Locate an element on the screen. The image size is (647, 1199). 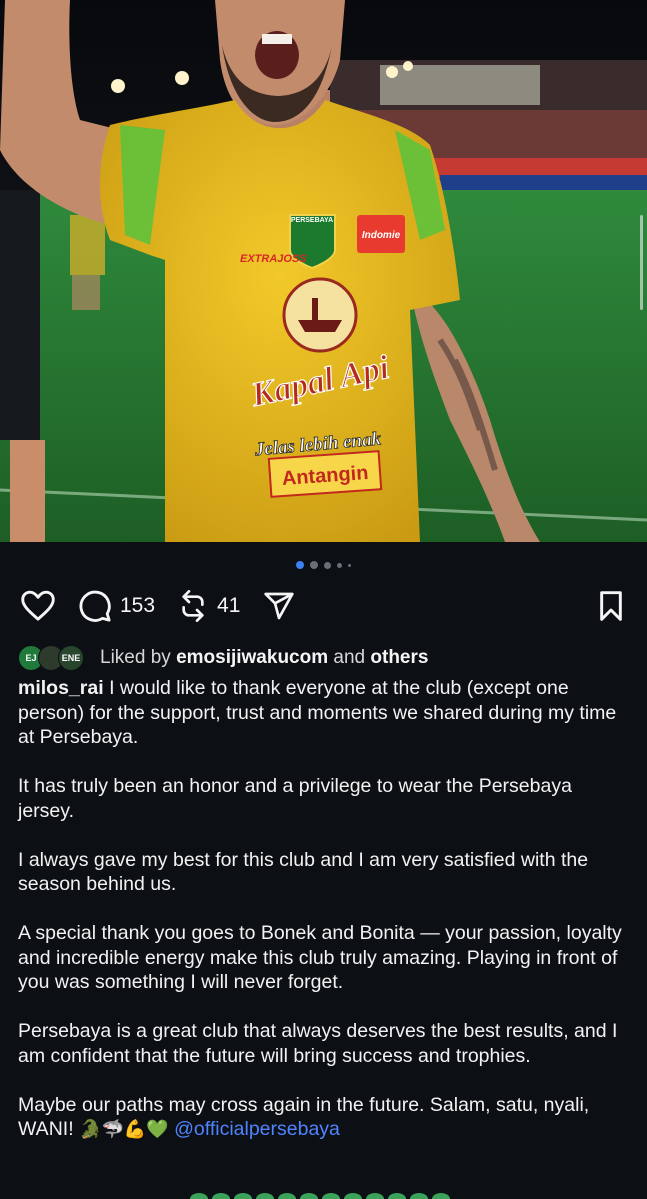
comment-icon is located at coordinates (95, 606).